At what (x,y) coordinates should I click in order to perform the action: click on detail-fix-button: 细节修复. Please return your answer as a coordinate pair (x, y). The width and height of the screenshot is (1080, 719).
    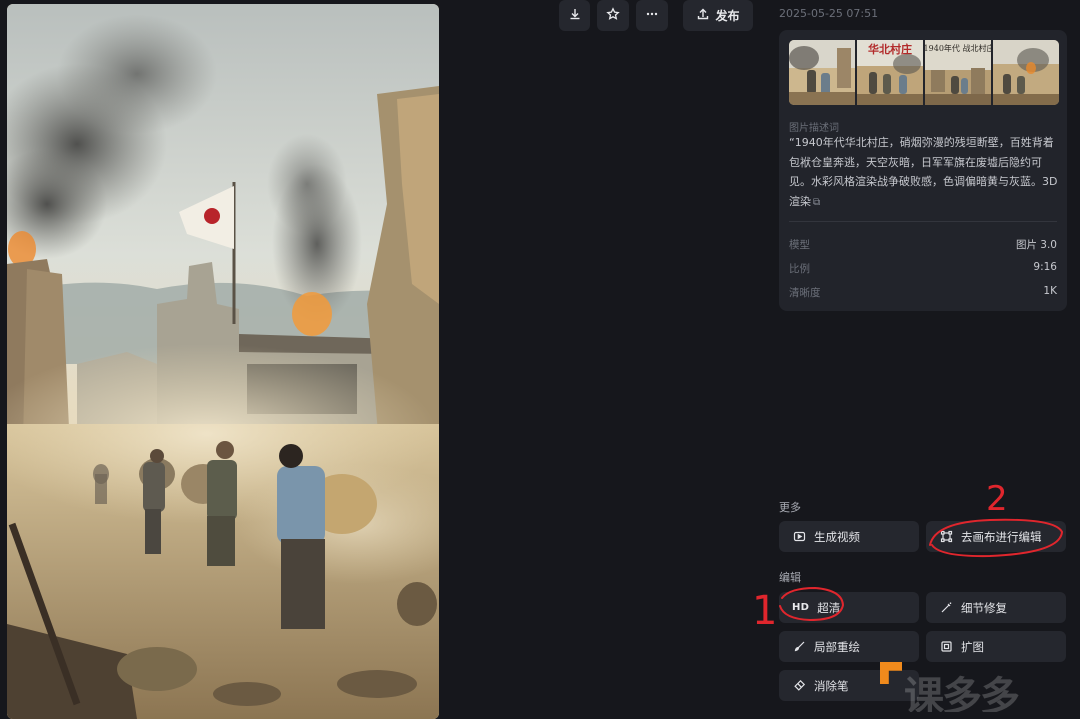
    Looking at the image, I should click on (996, 607).